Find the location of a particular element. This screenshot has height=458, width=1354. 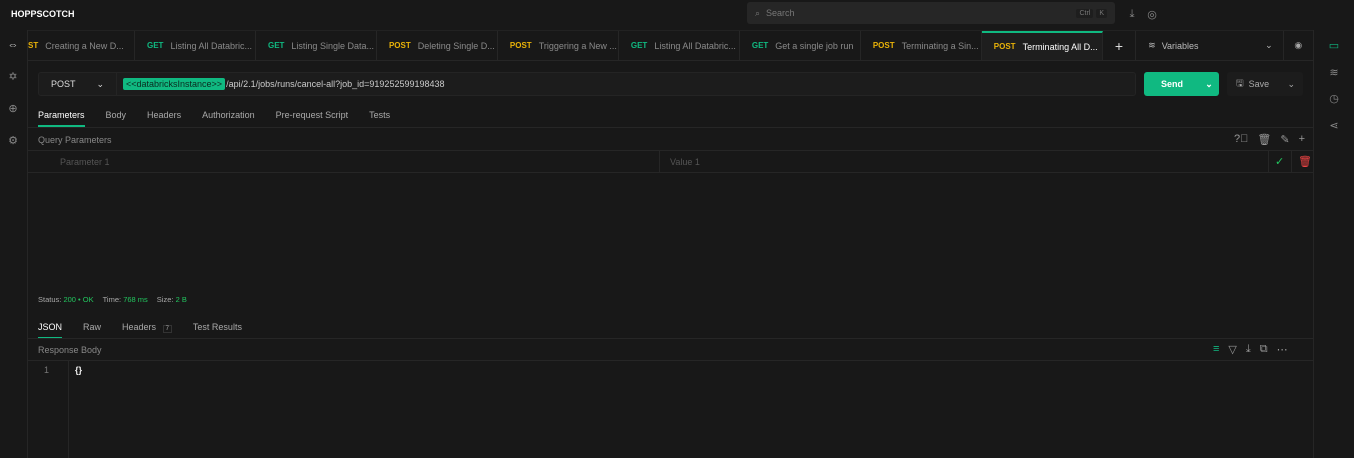

tab-json: JSON is located at coordinates (50, 330).